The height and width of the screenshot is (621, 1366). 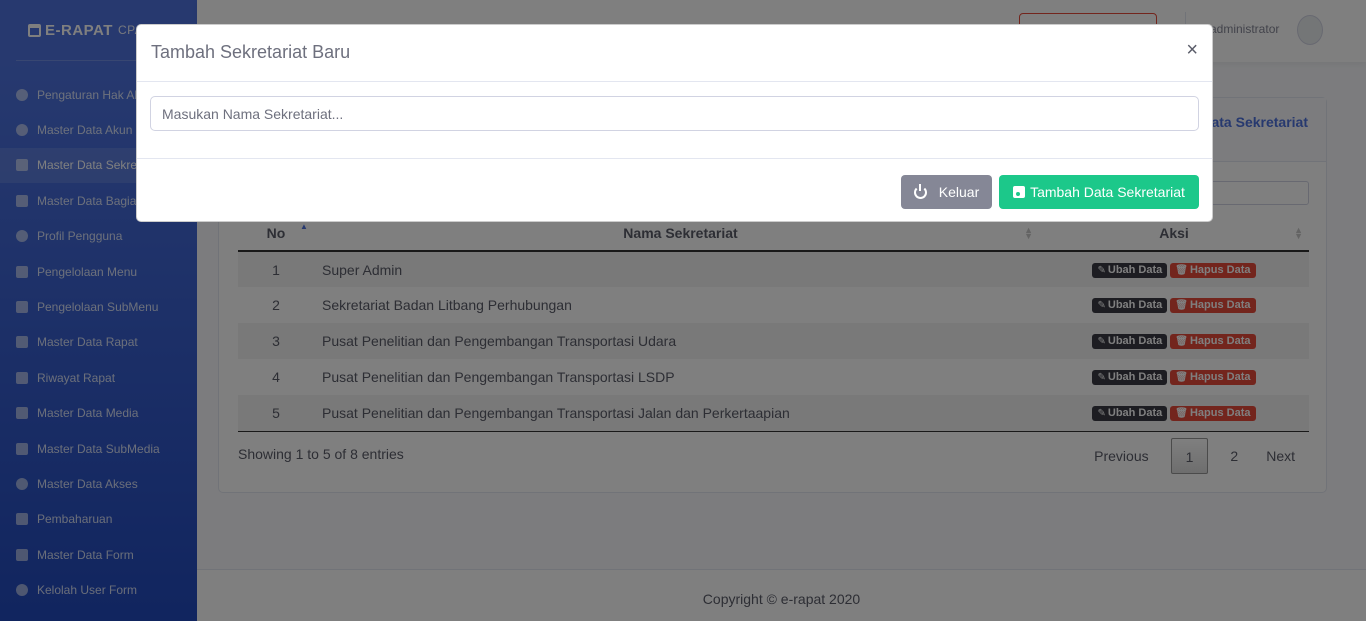 I want to click on modal-header: Tambah Sekretariat Baru ×, so click(x=674, y=53).